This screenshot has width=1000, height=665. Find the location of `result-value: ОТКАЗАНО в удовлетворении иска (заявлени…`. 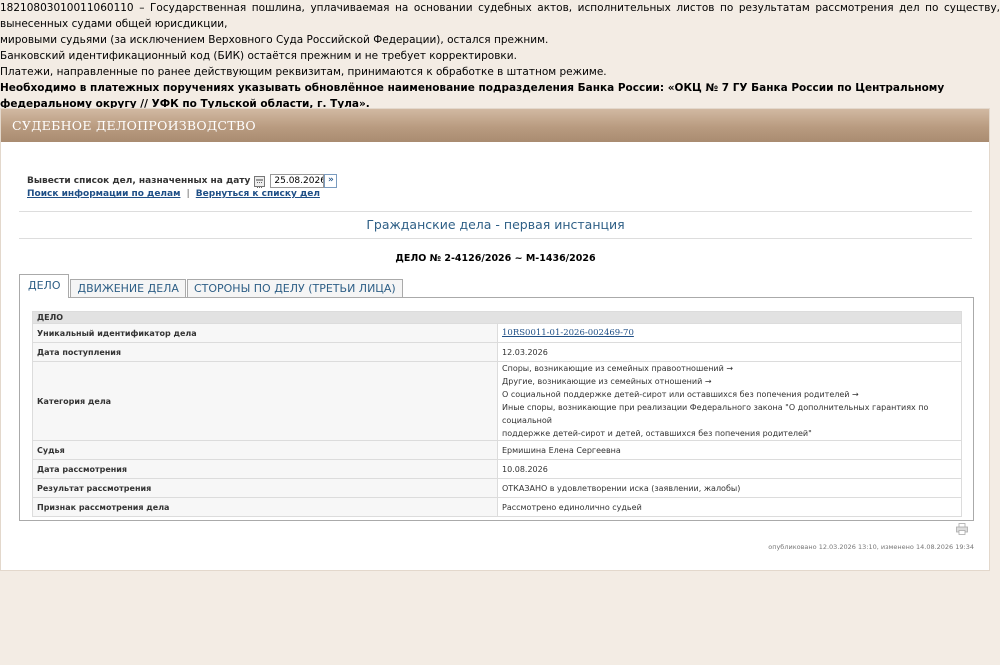

result-value: ОТКАЗАНО в удовлетворении иска (заявлени… is located at coordinates (729, 488).